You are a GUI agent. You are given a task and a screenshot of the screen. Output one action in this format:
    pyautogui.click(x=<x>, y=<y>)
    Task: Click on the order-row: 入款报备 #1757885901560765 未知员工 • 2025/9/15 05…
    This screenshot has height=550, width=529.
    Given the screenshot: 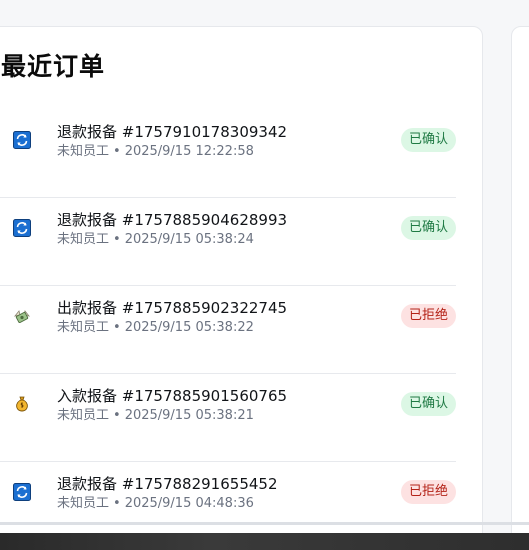 What is the action you would take?
    pyautogui.click(x=228, y=418)
    